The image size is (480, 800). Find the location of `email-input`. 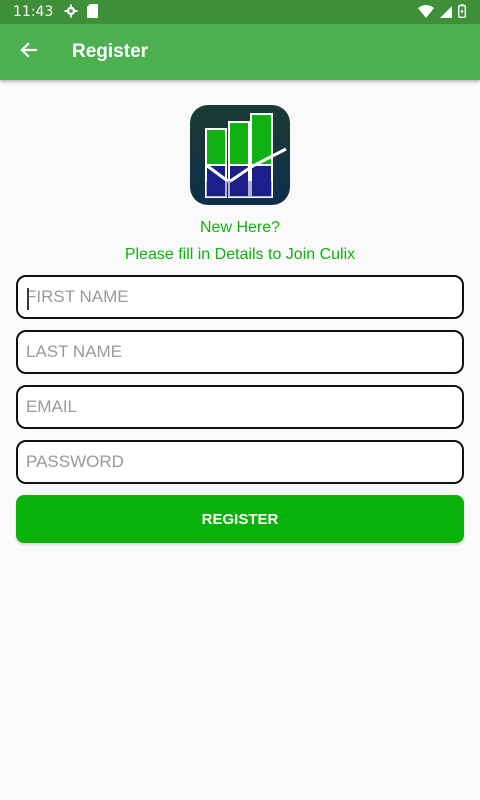

email-input is located at coordinates (240, 407).